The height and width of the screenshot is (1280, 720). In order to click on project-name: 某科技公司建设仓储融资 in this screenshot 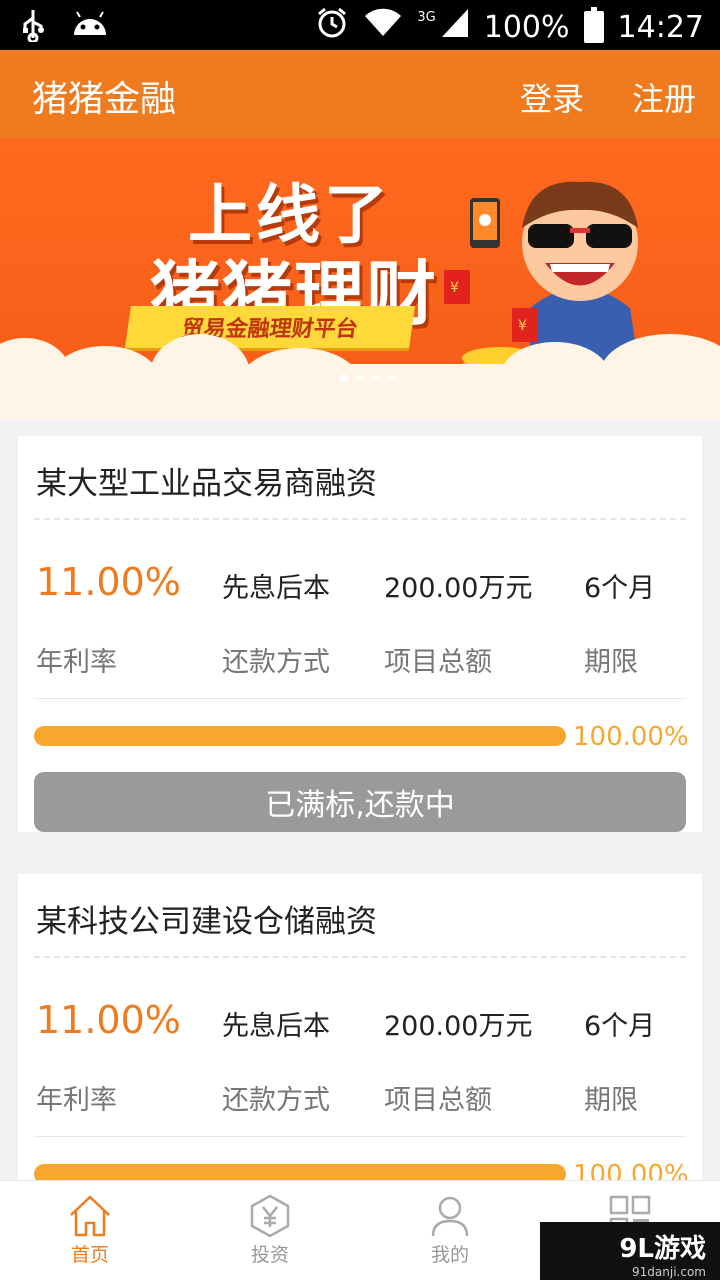, I will do `click(206, 922)`.